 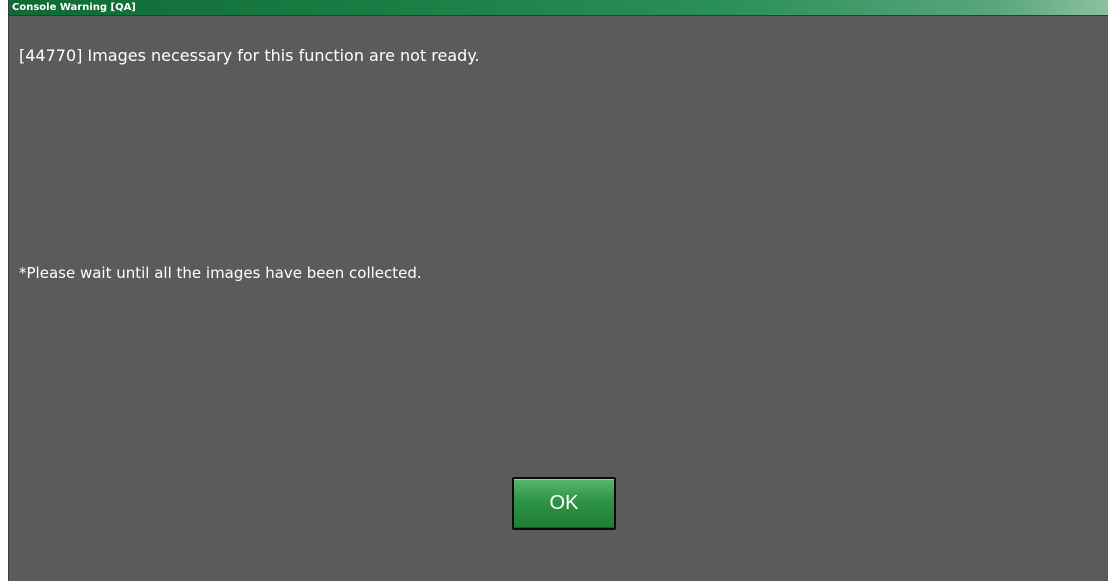 What do you see at coordinates (558, 8) in the screenshot?
I see `title-bar: Console Warning [QA]` at bounding box center [558, 8].